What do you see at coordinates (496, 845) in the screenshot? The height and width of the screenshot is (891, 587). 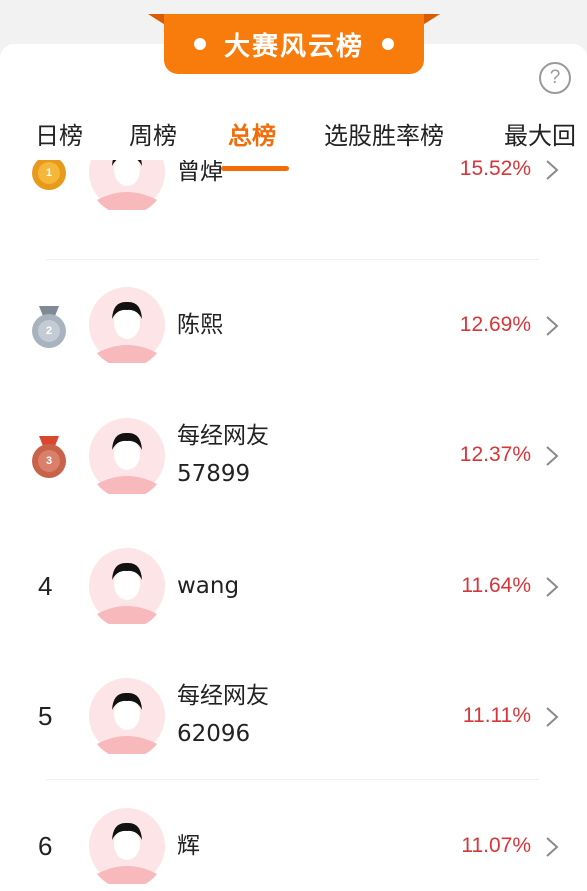 I see `return-percent: 11.07%` at bounding box center [496, 845].